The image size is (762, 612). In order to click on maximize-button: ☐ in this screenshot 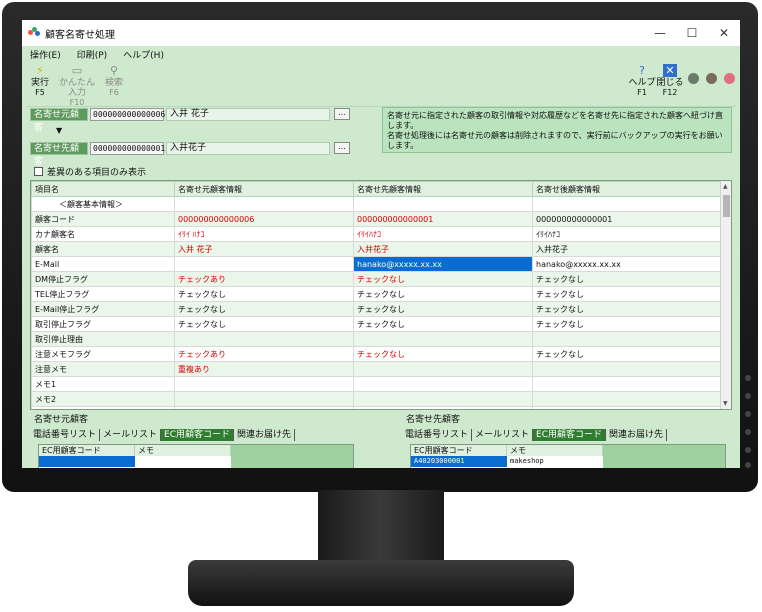, I will do `click(692, 33)`.